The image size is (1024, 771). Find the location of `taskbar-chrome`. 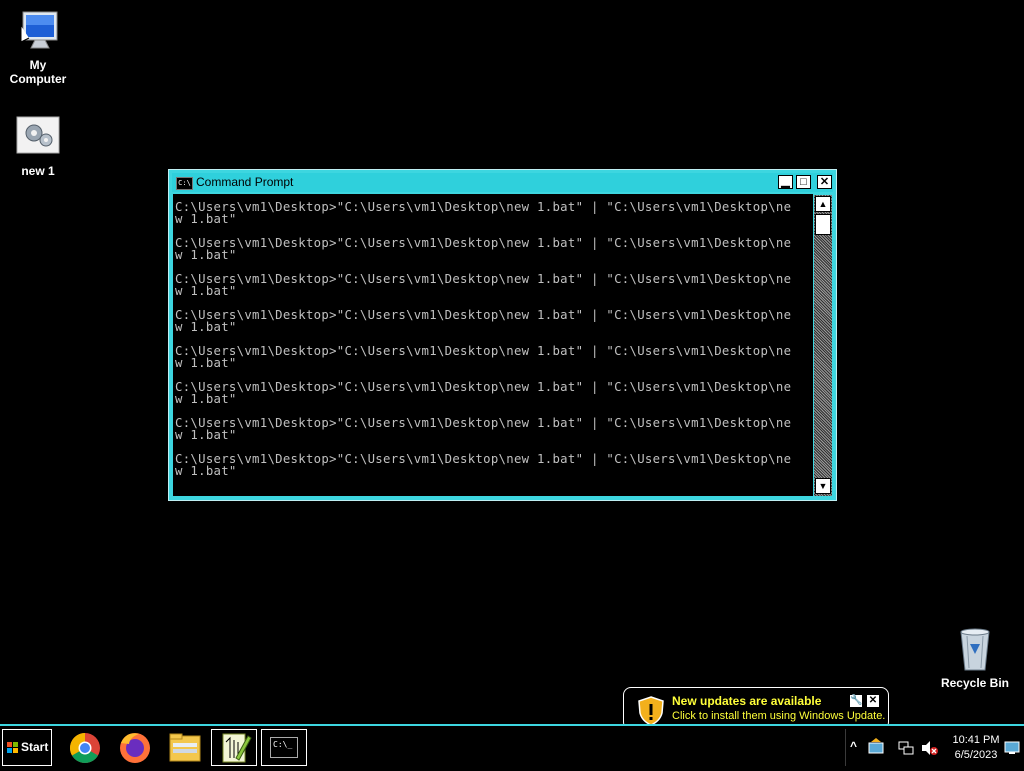

taskbar-chrome is located at coordinates (85, 747).